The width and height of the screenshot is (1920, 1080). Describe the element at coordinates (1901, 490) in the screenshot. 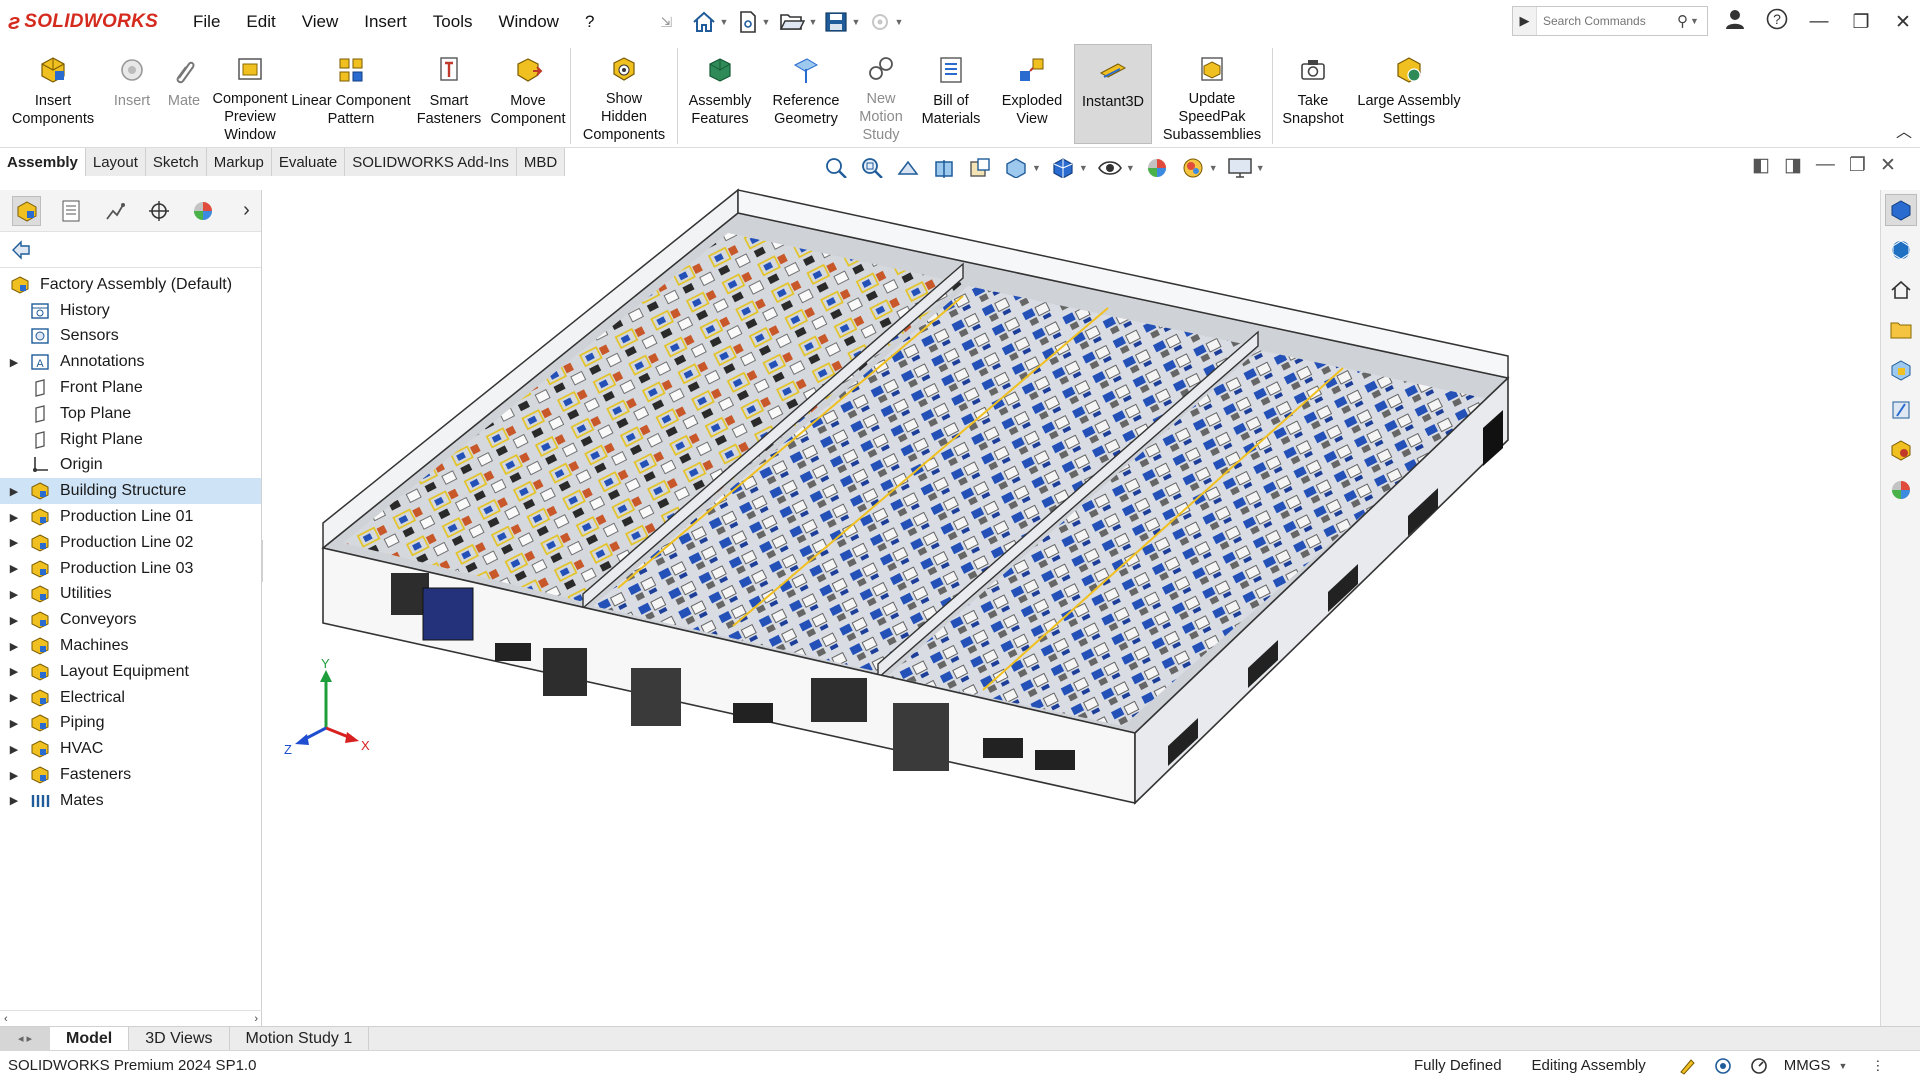

I see `appearance-scenes-tab` at that location.